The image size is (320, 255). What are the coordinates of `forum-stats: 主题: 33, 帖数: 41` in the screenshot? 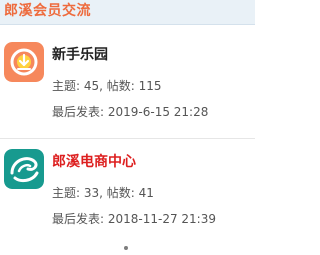 It's located at (103, 193).